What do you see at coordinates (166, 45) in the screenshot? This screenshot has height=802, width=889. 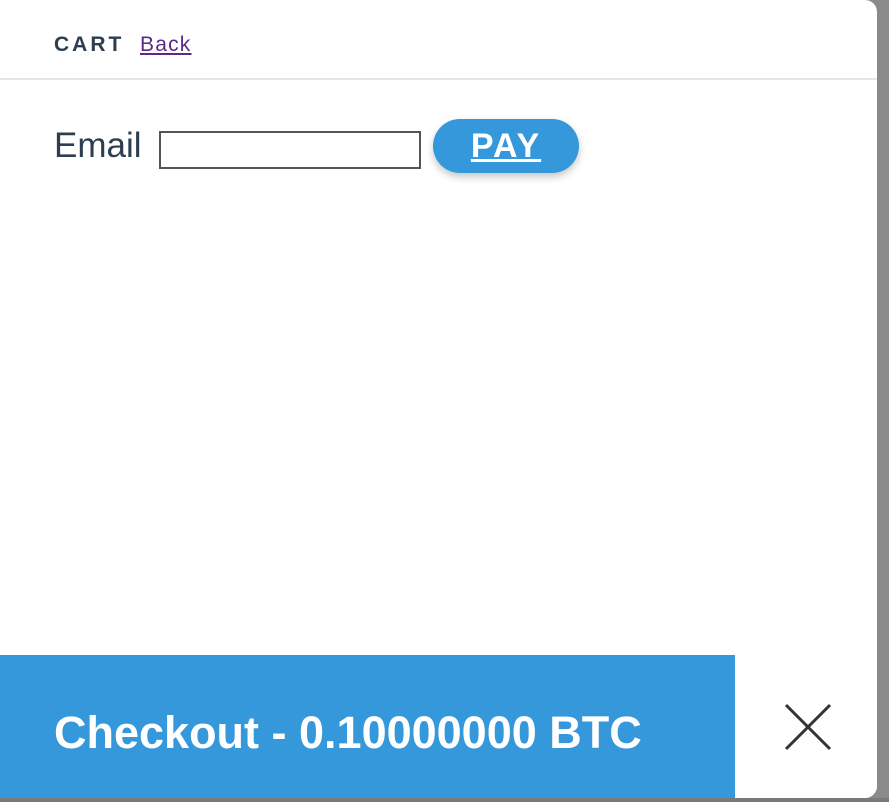 I see `back-link: Back` at bounding box center [166, 45].